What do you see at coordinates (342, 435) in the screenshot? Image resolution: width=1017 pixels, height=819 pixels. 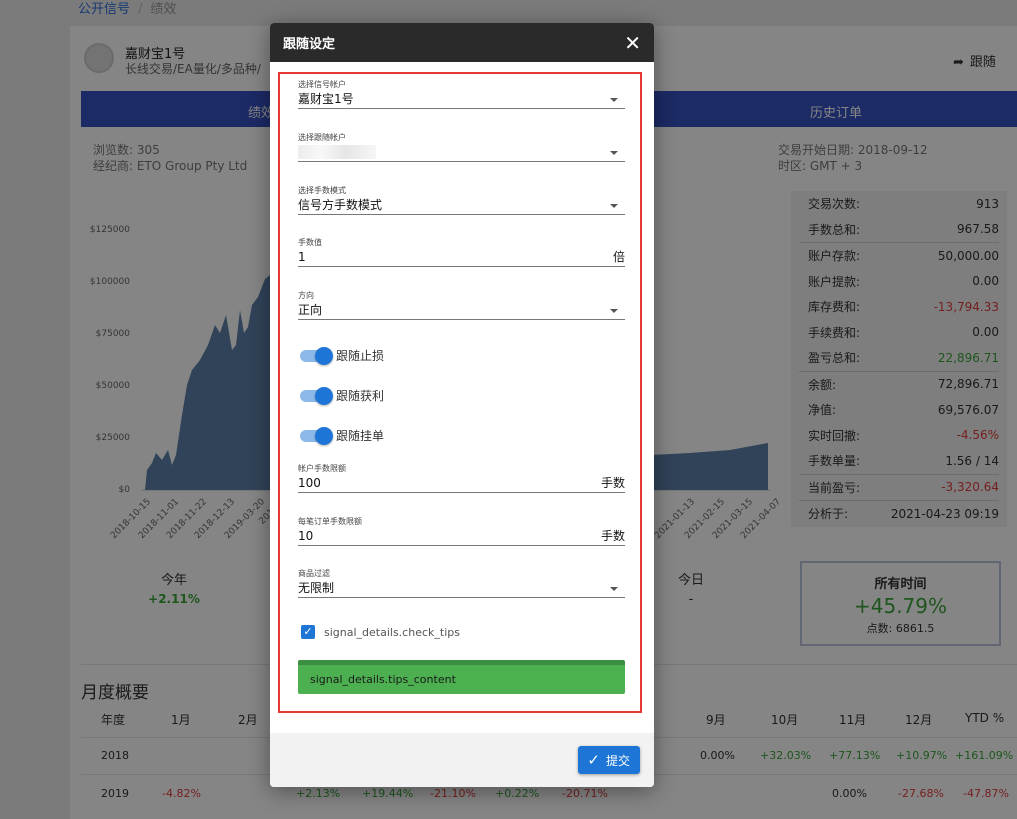 I see `toggle-follow-pending: 跟随挂单` at bounding box center [342, 435].